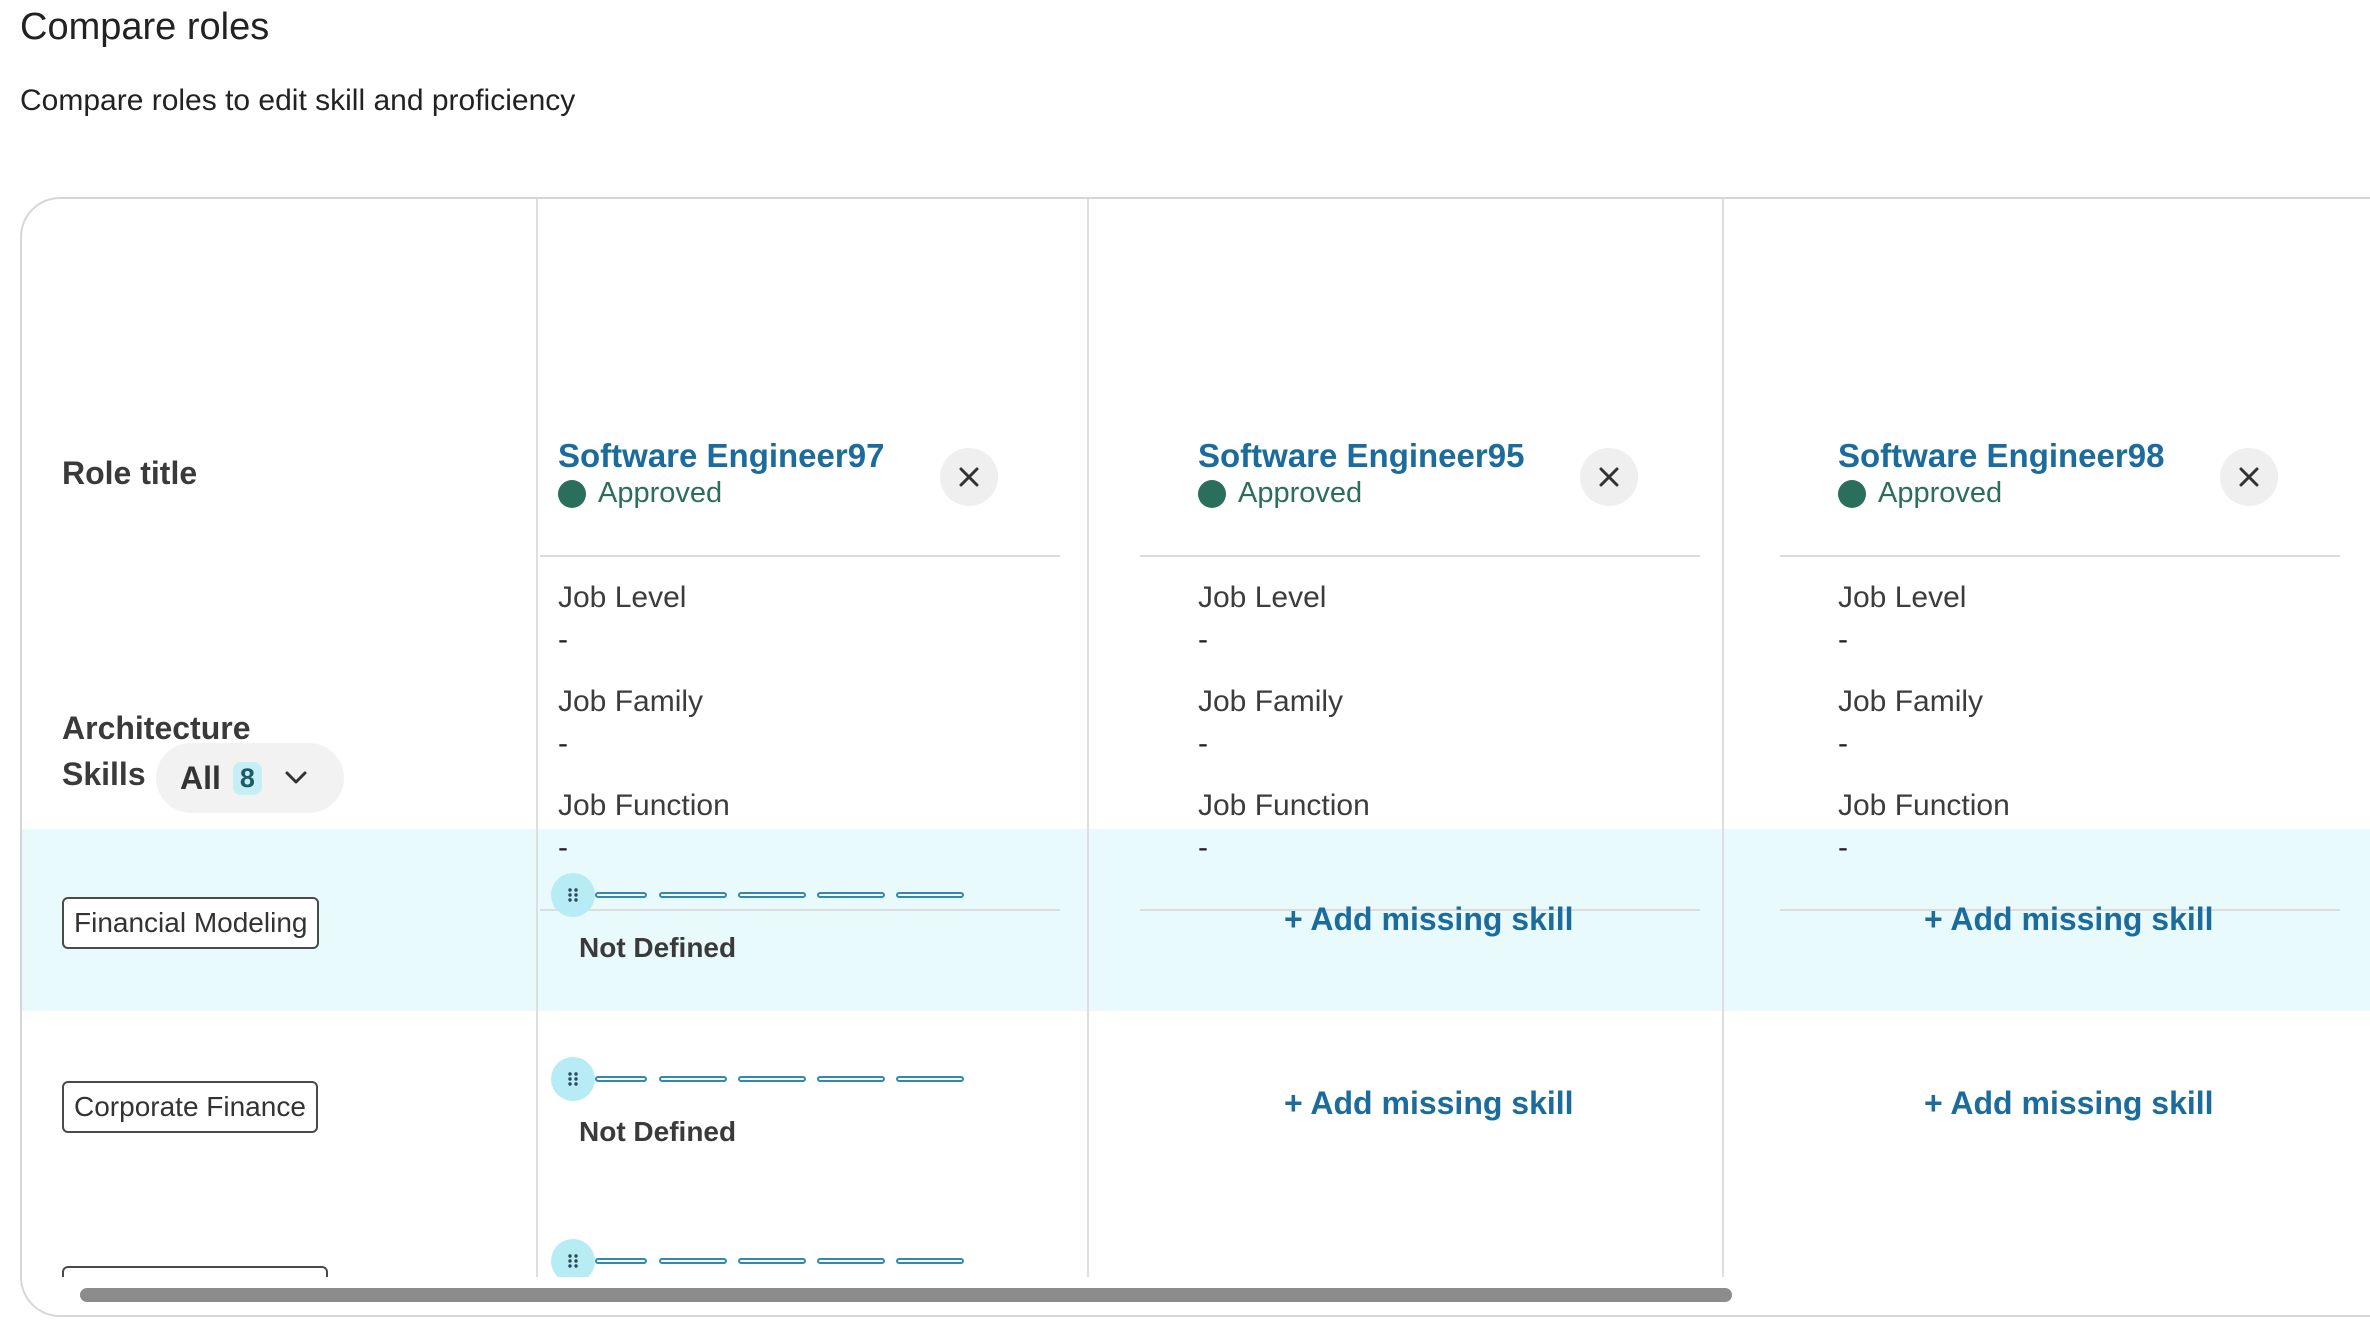 Image resolution: width=2370 pixels, height=1334 pixels. Describe the element at coordinates (721, 456) in the screenshot. I see `role-title-link: Software Engineer97` at that location.